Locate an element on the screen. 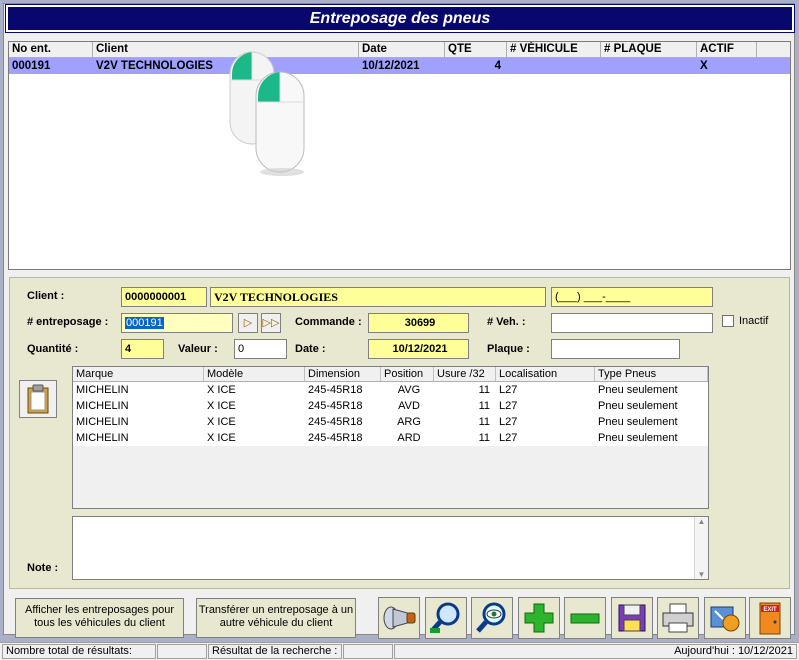 The height and width of the screenshot is (660, 799). col-dimension: Dimension is located at coordinates (343, 374).